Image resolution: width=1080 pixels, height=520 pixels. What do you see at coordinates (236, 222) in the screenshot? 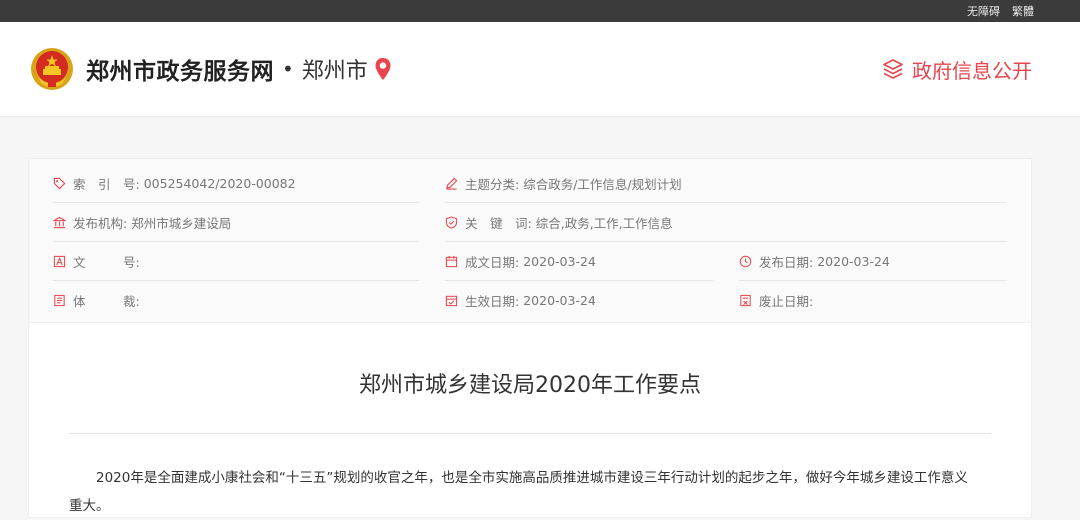
I see `meta-publisher: 发布机构: 郑州市城乡建设局` at bounding box center [236, 222].